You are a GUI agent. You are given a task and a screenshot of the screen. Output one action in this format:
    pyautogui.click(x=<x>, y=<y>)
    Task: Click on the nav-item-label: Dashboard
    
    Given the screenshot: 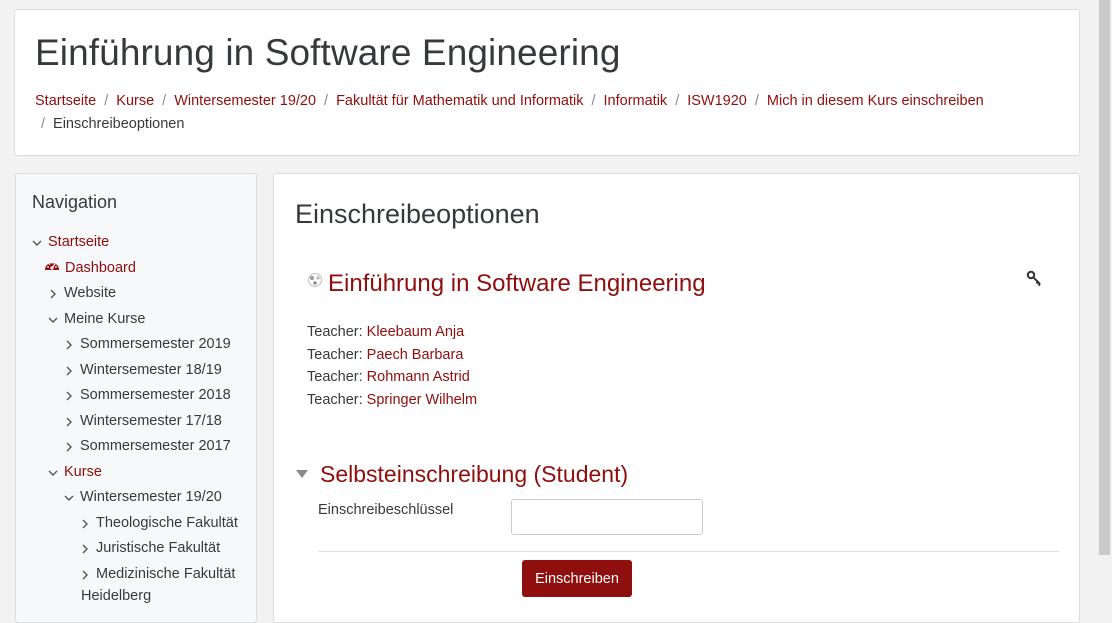 What is the action you would take?
    pyautogui.click(x=100, y=268)
    